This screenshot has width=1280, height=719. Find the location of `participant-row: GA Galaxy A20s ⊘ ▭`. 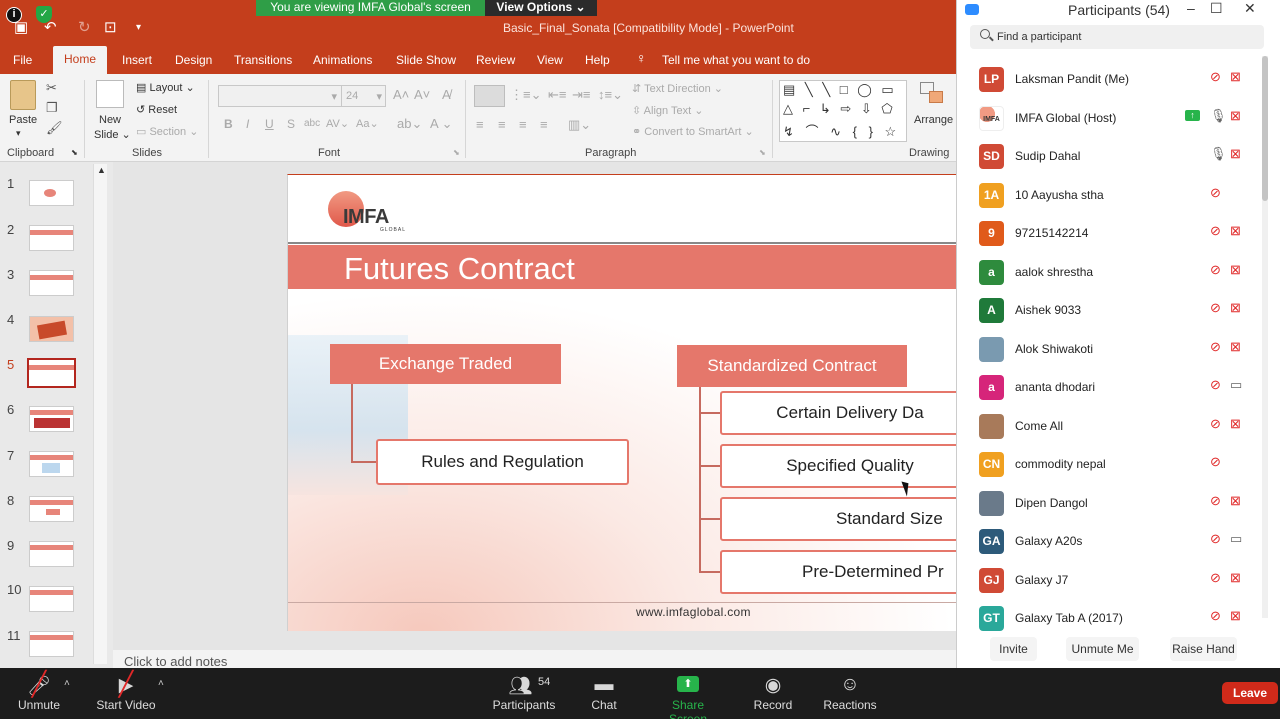

participant-row: GA Galaxy A20s ⊘ ▭ is located at coordinates (1107, 550).